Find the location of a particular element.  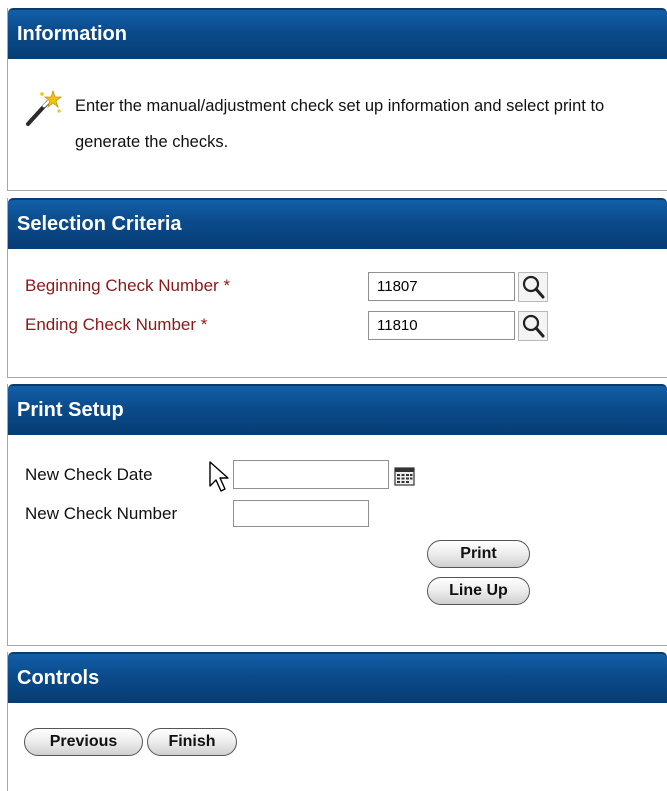

beginning-check-number-label: Beginning Check Number * is located at coordinates (128, 285).